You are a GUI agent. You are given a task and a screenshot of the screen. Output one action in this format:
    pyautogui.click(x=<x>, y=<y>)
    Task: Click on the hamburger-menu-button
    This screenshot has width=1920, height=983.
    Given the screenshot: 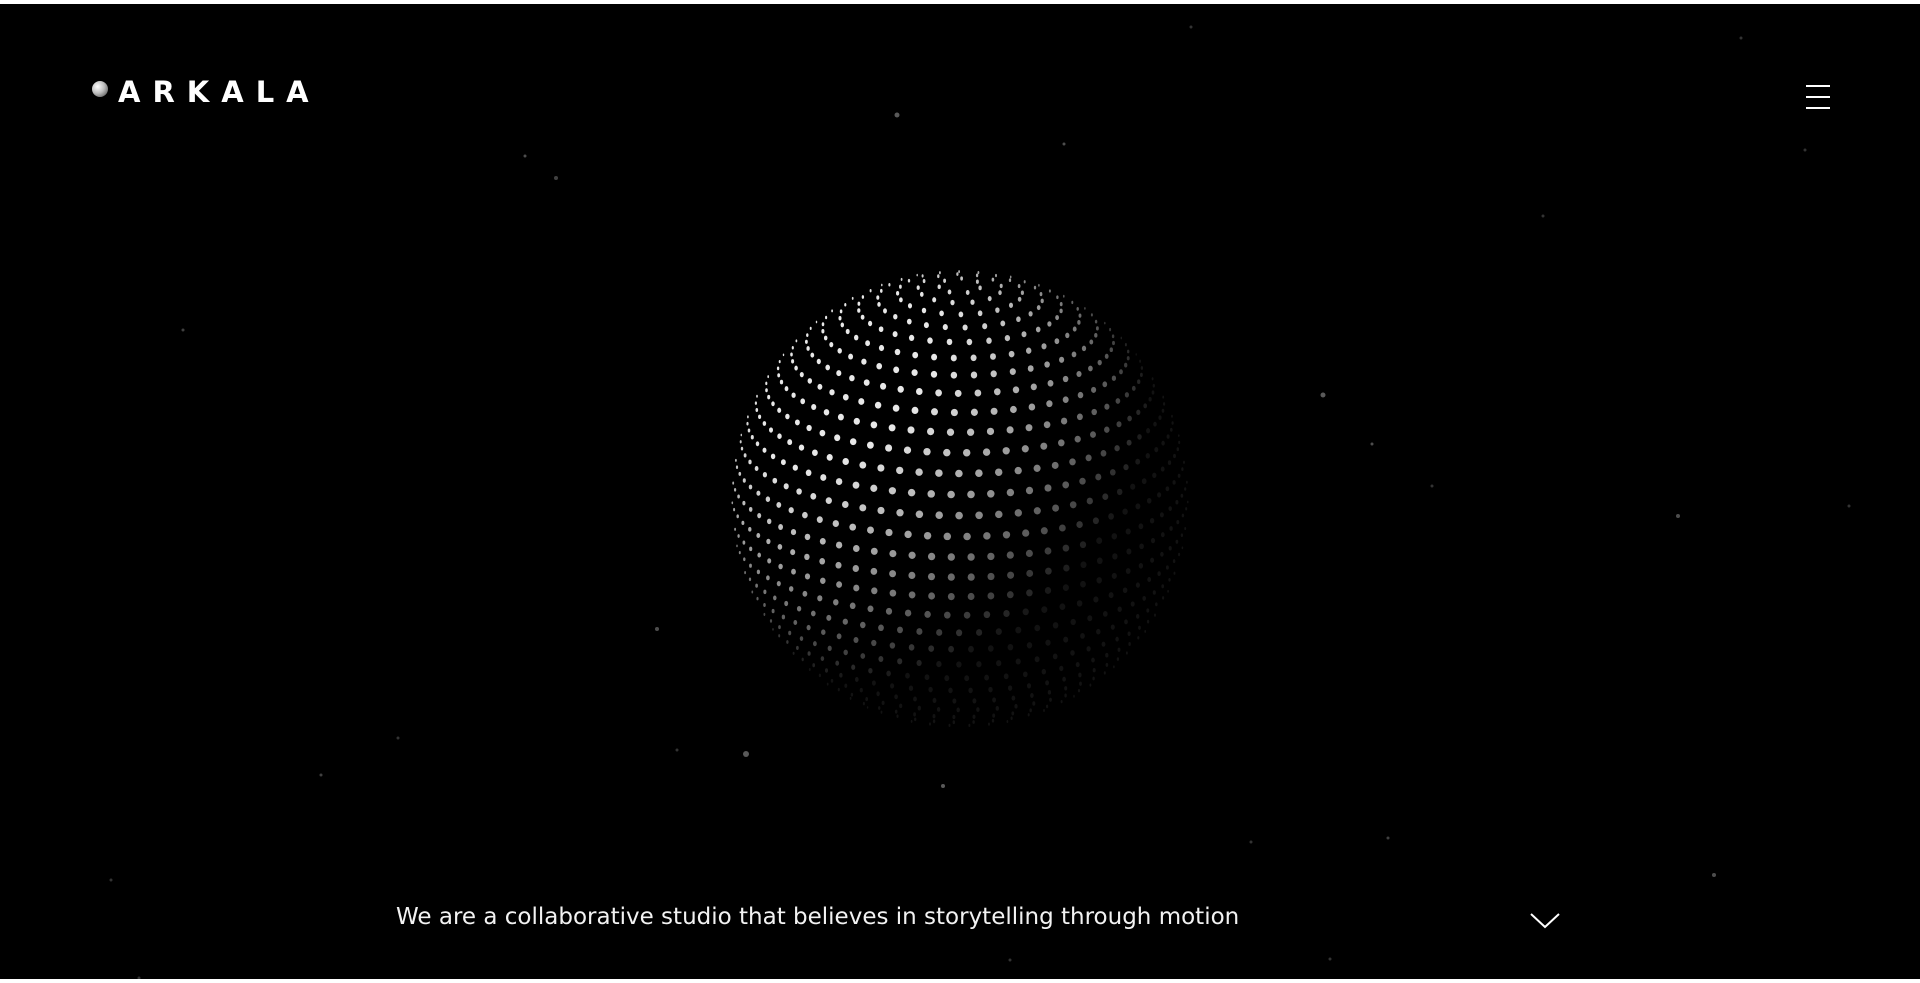 What is the action you would take?
    pyautogui.click(x=1818, y=100)
    